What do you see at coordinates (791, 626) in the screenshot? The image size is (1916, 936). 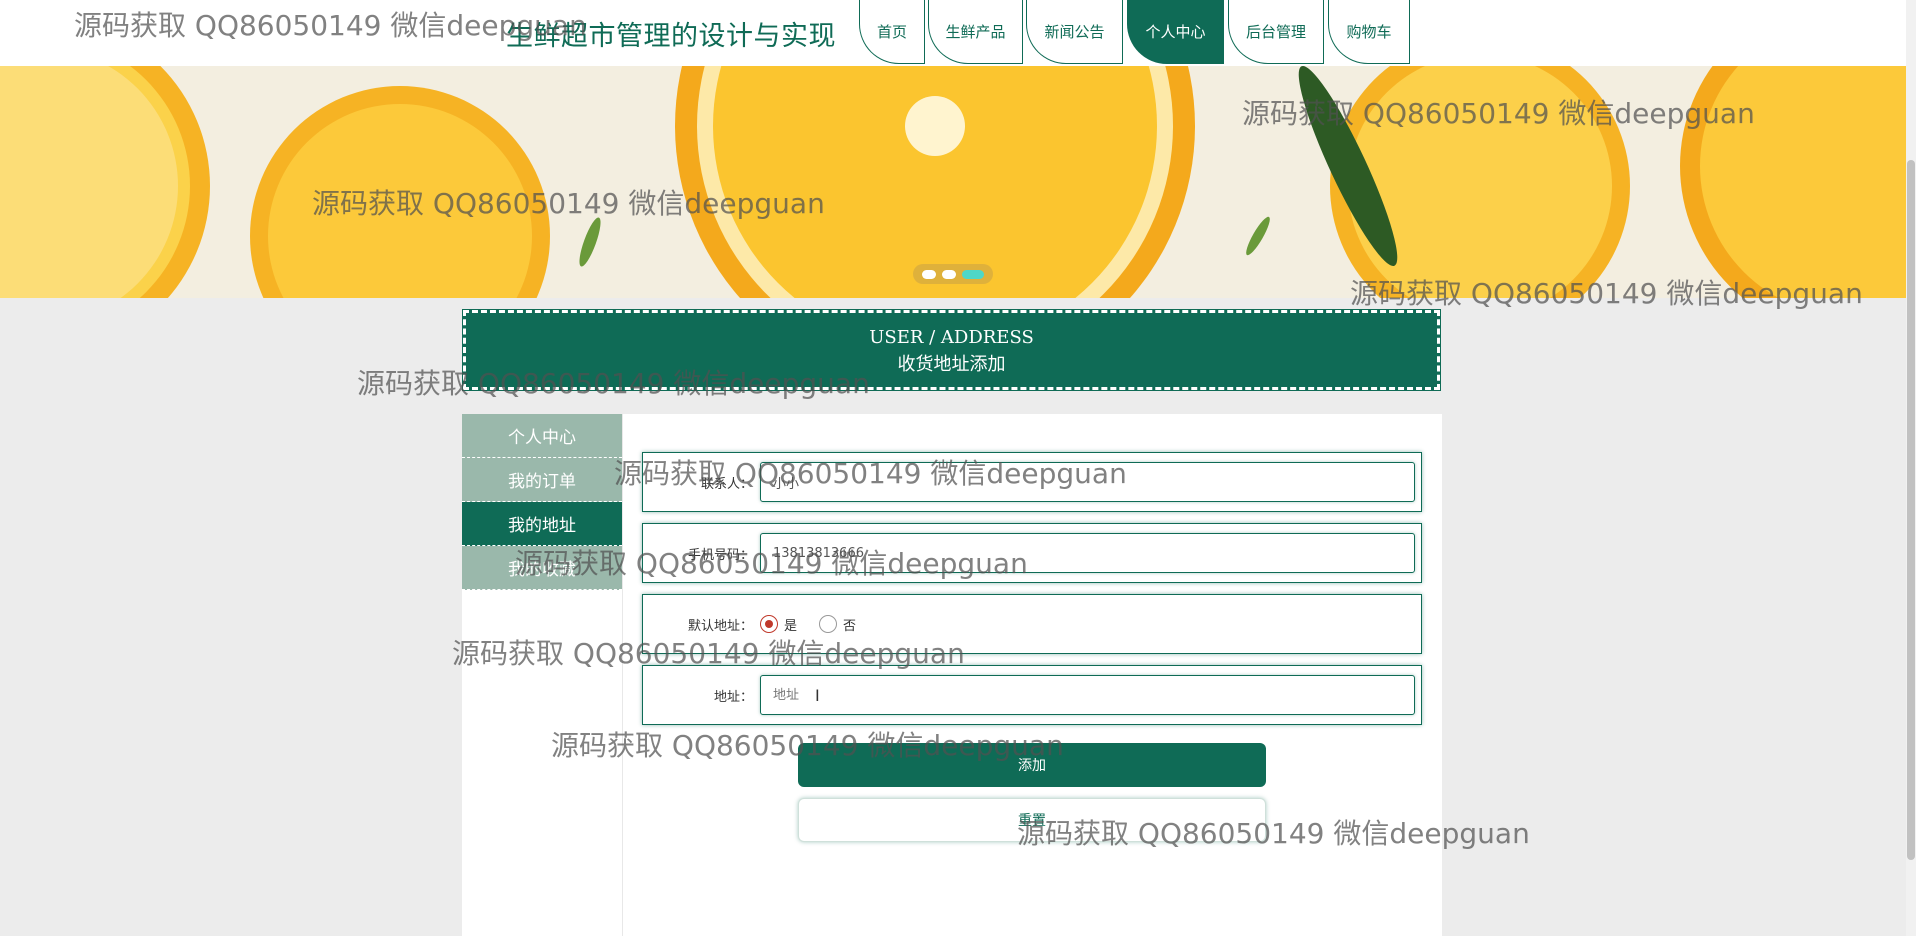 I see `radio-yes-label: 是` at bounding box center [791, 626].